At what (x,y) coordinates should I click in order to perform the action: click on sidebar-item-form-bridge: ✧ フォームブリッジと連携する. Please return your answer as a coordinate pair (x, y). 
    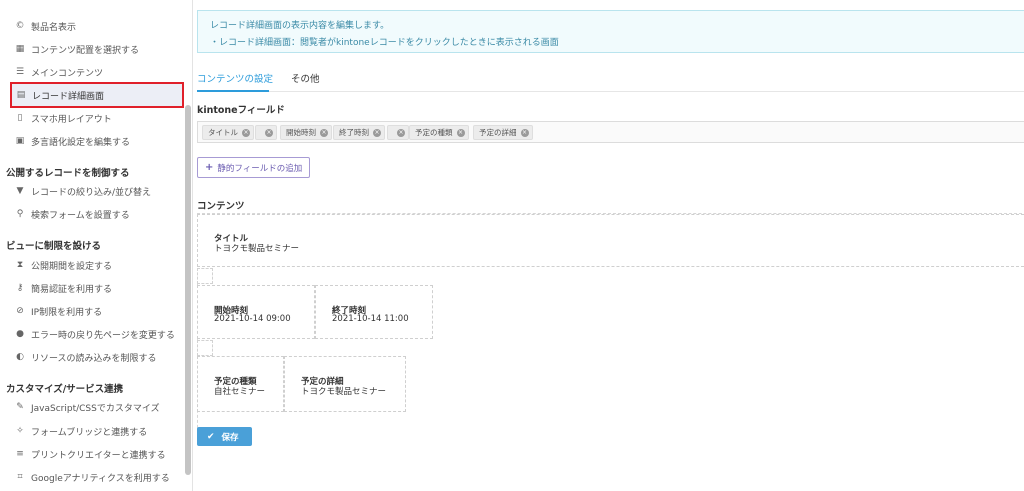
    Looking at the image, I should click on (92, 431).